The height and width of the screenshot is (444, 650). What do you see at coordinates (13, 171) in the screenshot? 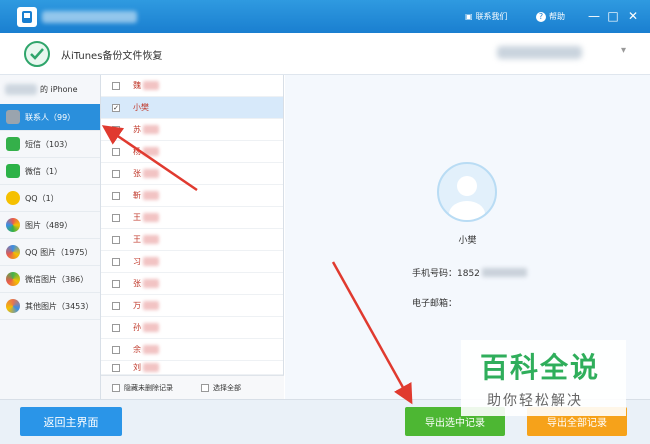
I see `wechat-icon` at bounding box center [13, 171].